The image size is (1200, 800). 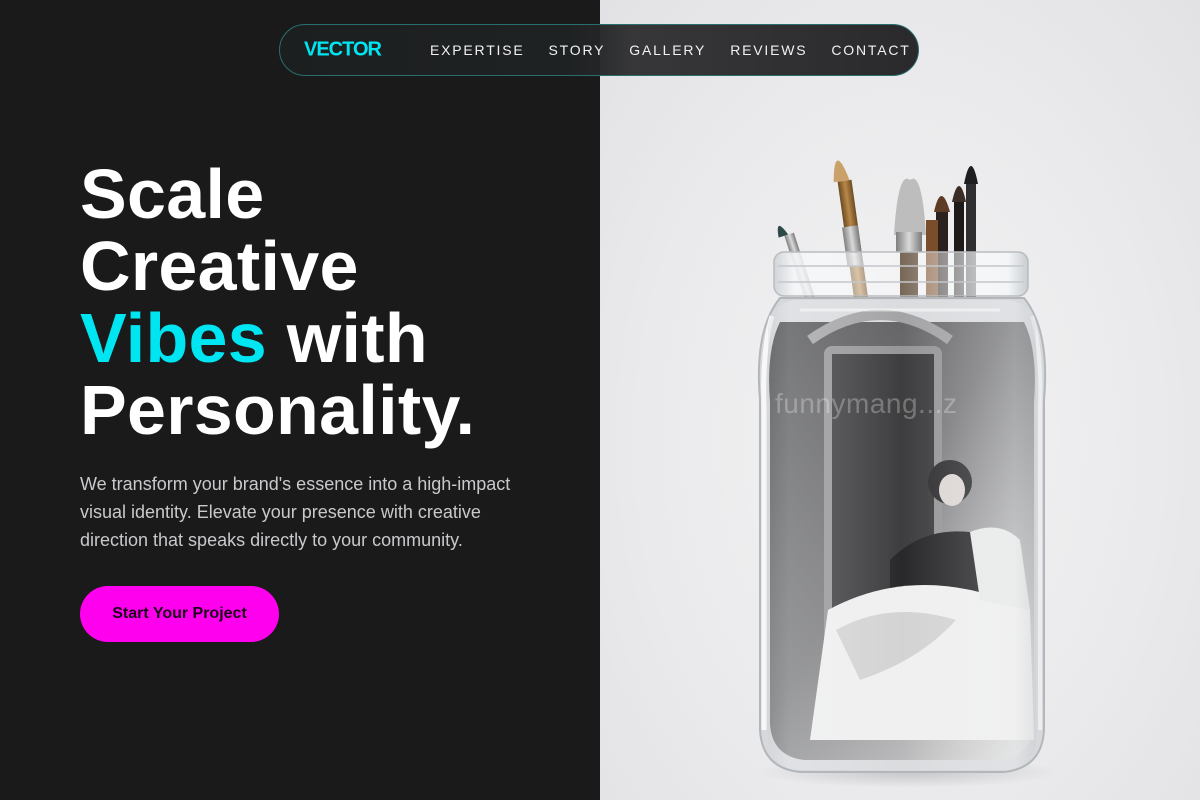 I want to click on nav-links: EXPERTISE STORY GALLERY REVIEWS CONTACT, so click(x=670, y=50).